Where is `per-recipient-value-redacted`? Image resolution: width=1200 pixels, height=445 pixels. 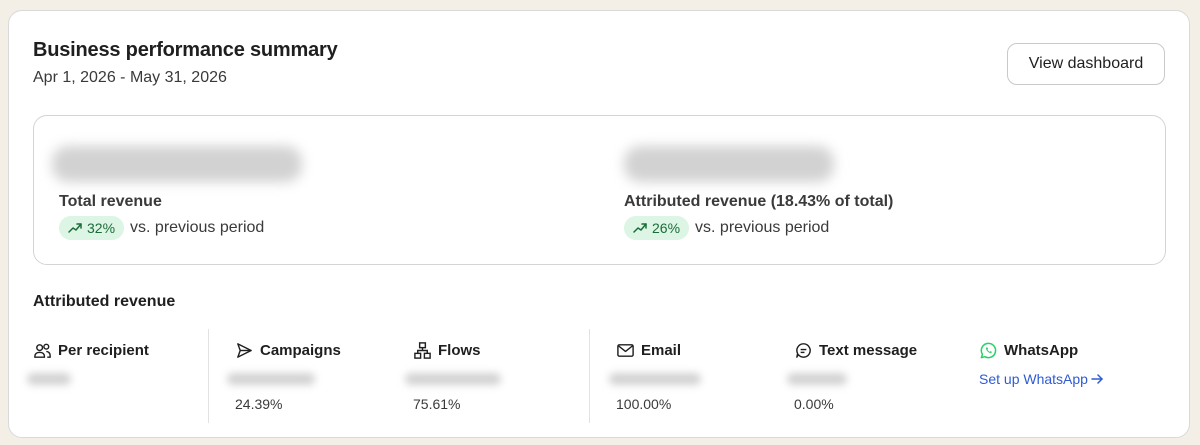 per-recipient-value-redacted is located at coordinates (49, 379).